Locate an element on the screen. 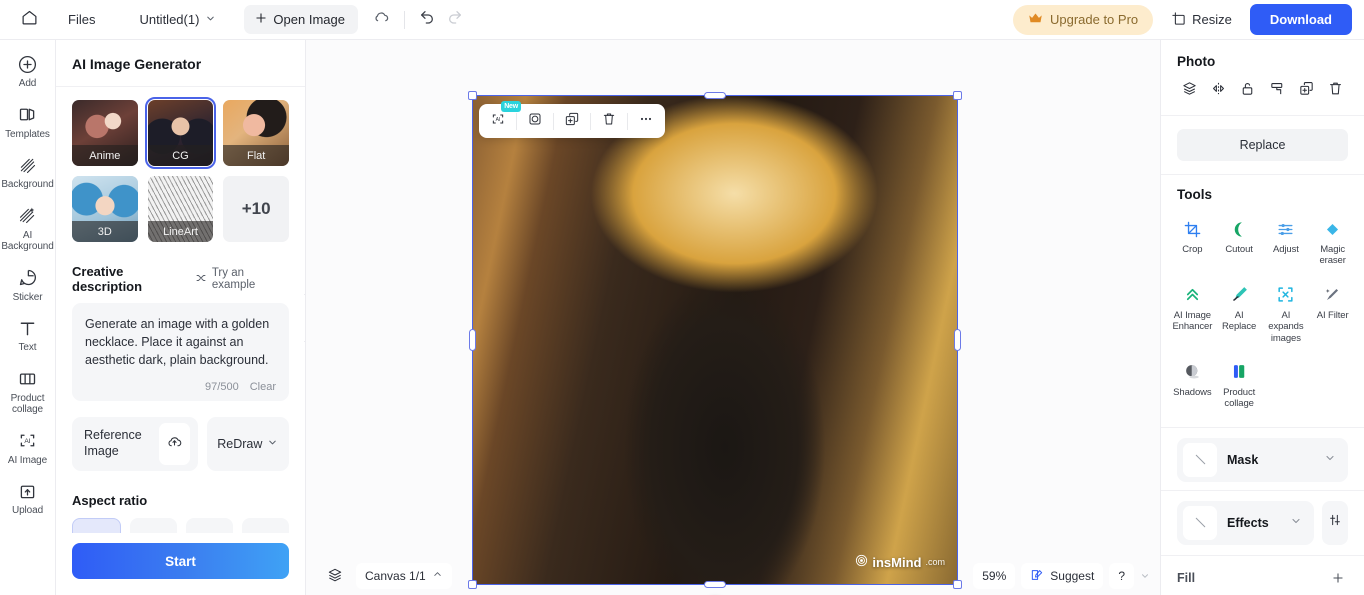 This screenshot has height=595, width=1364. cutout-button is located at coordinates (535, 121).